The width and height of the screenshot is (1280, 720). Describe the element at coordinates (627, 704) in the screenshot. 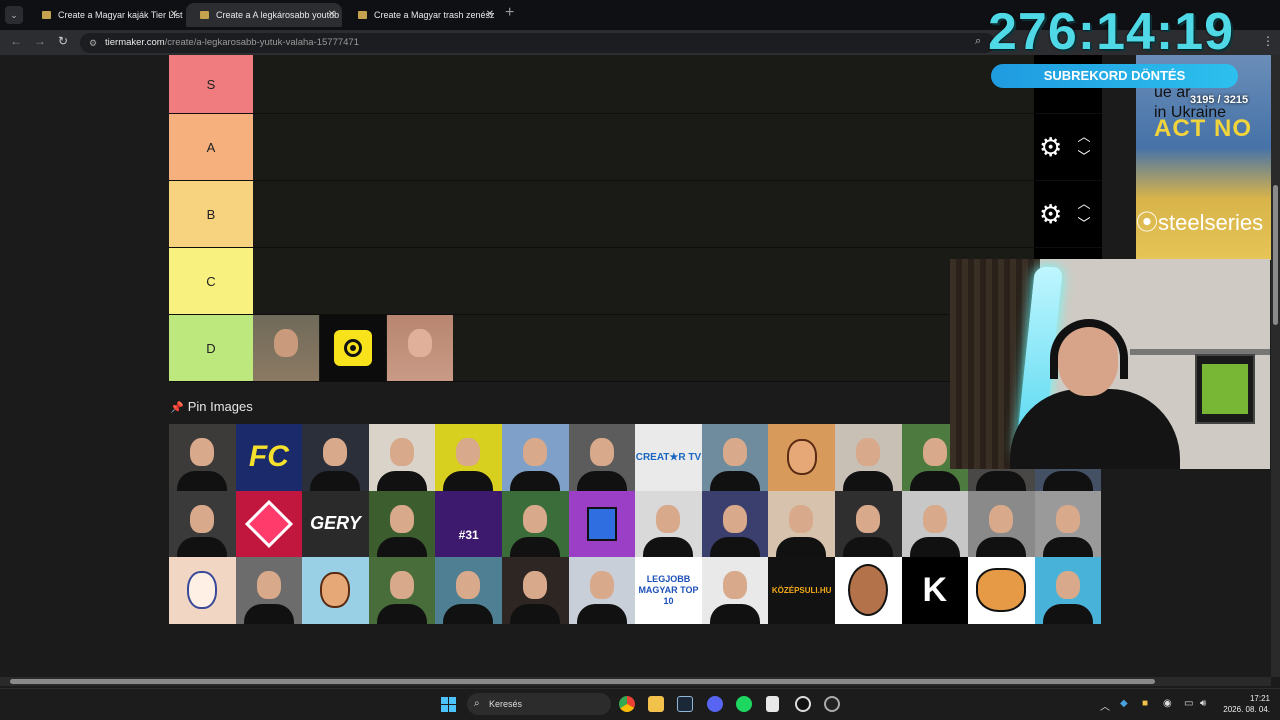

I see `chrome-icon` at that location.